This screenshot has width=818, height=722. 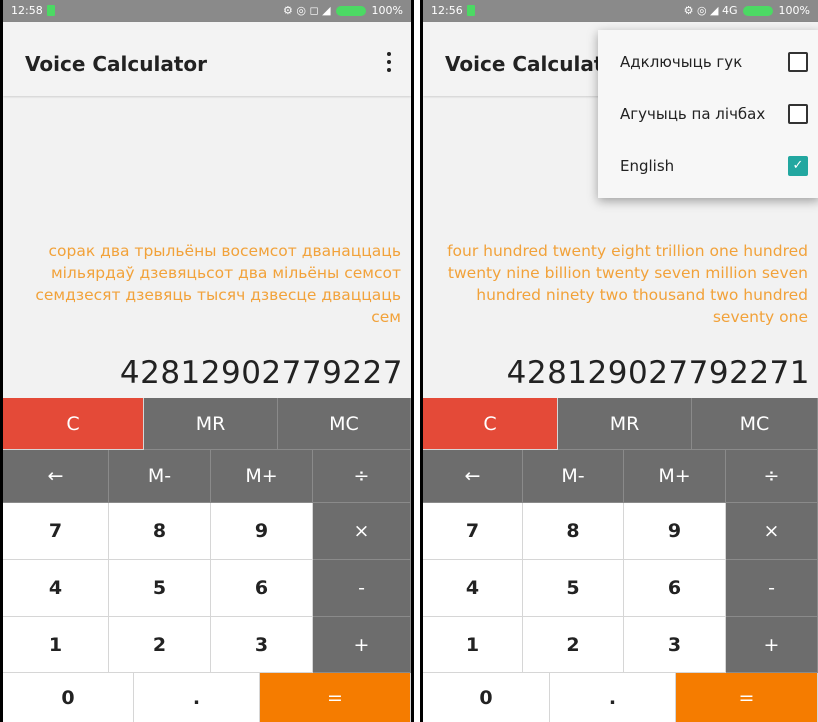 I want to click on app-bar: Voice Calculator, so click(x=207, y=59).